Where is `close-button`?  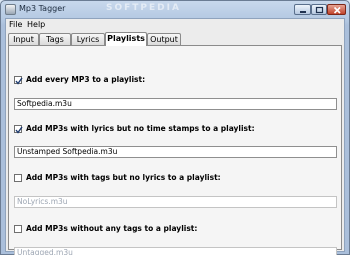
close-button is located at coordinates (336, 9).